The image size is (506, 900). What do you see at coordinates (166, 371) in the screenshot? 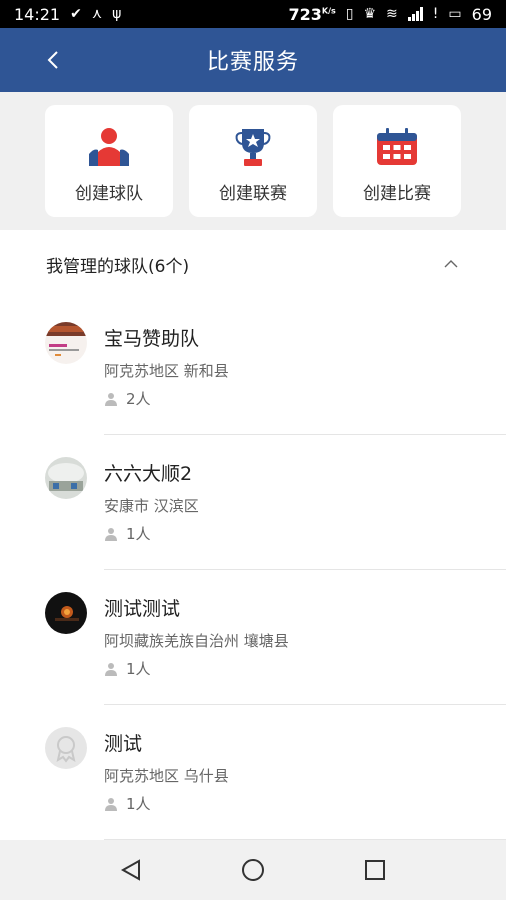
I see `team-location: 阿克苏地区 新和县` at bounding box center [166, 371].